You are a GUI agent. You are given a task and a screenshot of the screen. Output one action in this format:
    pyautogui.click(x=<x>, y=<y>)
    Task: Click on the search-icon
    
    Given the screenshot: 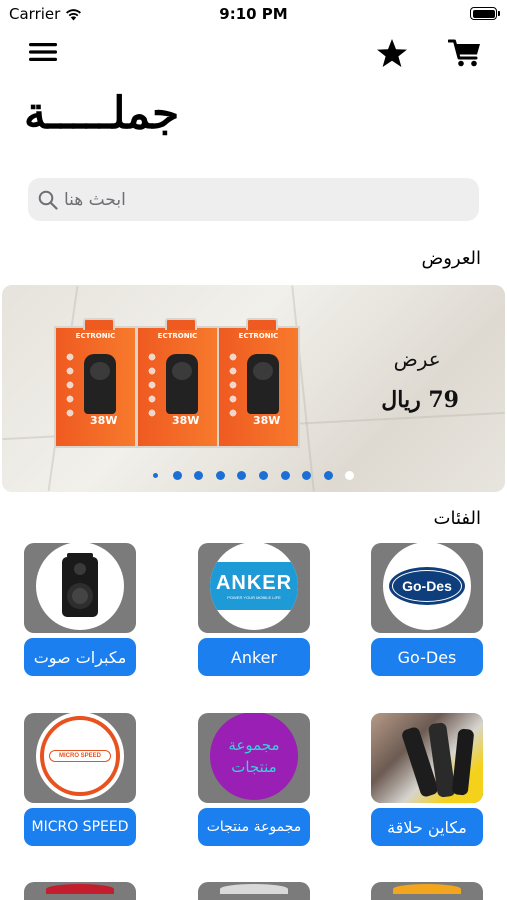 What is the action you would take?
    pyautogui.click(x=48, y=200)
    